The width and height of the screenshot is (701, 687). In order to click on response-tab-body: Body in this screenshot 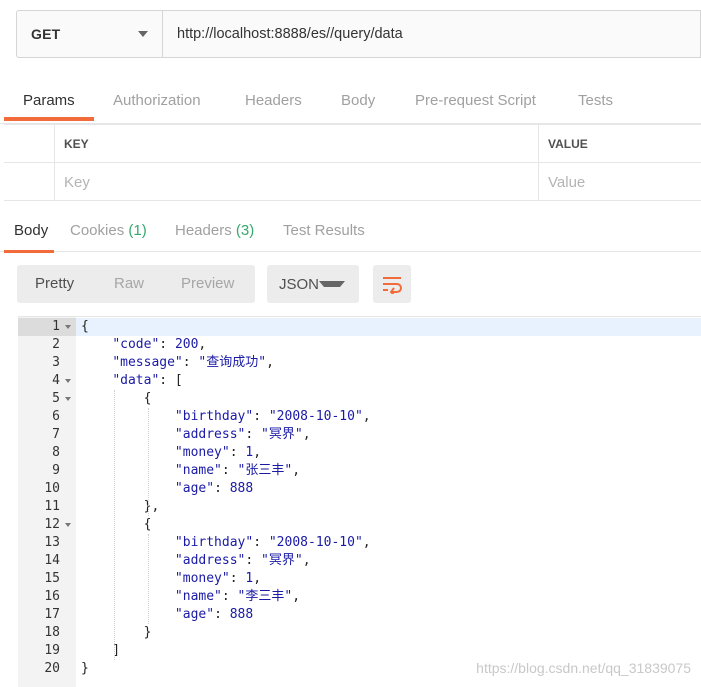, I will do `click(31, 230)`.